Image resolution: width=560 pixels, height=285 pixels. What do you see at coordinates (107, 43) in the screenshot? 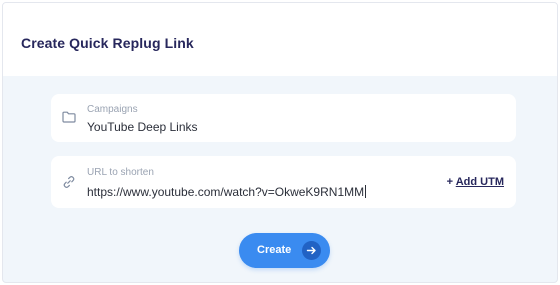
I see `dialog-title: Create Quick Replug Link` at bounding box center [107, 43].